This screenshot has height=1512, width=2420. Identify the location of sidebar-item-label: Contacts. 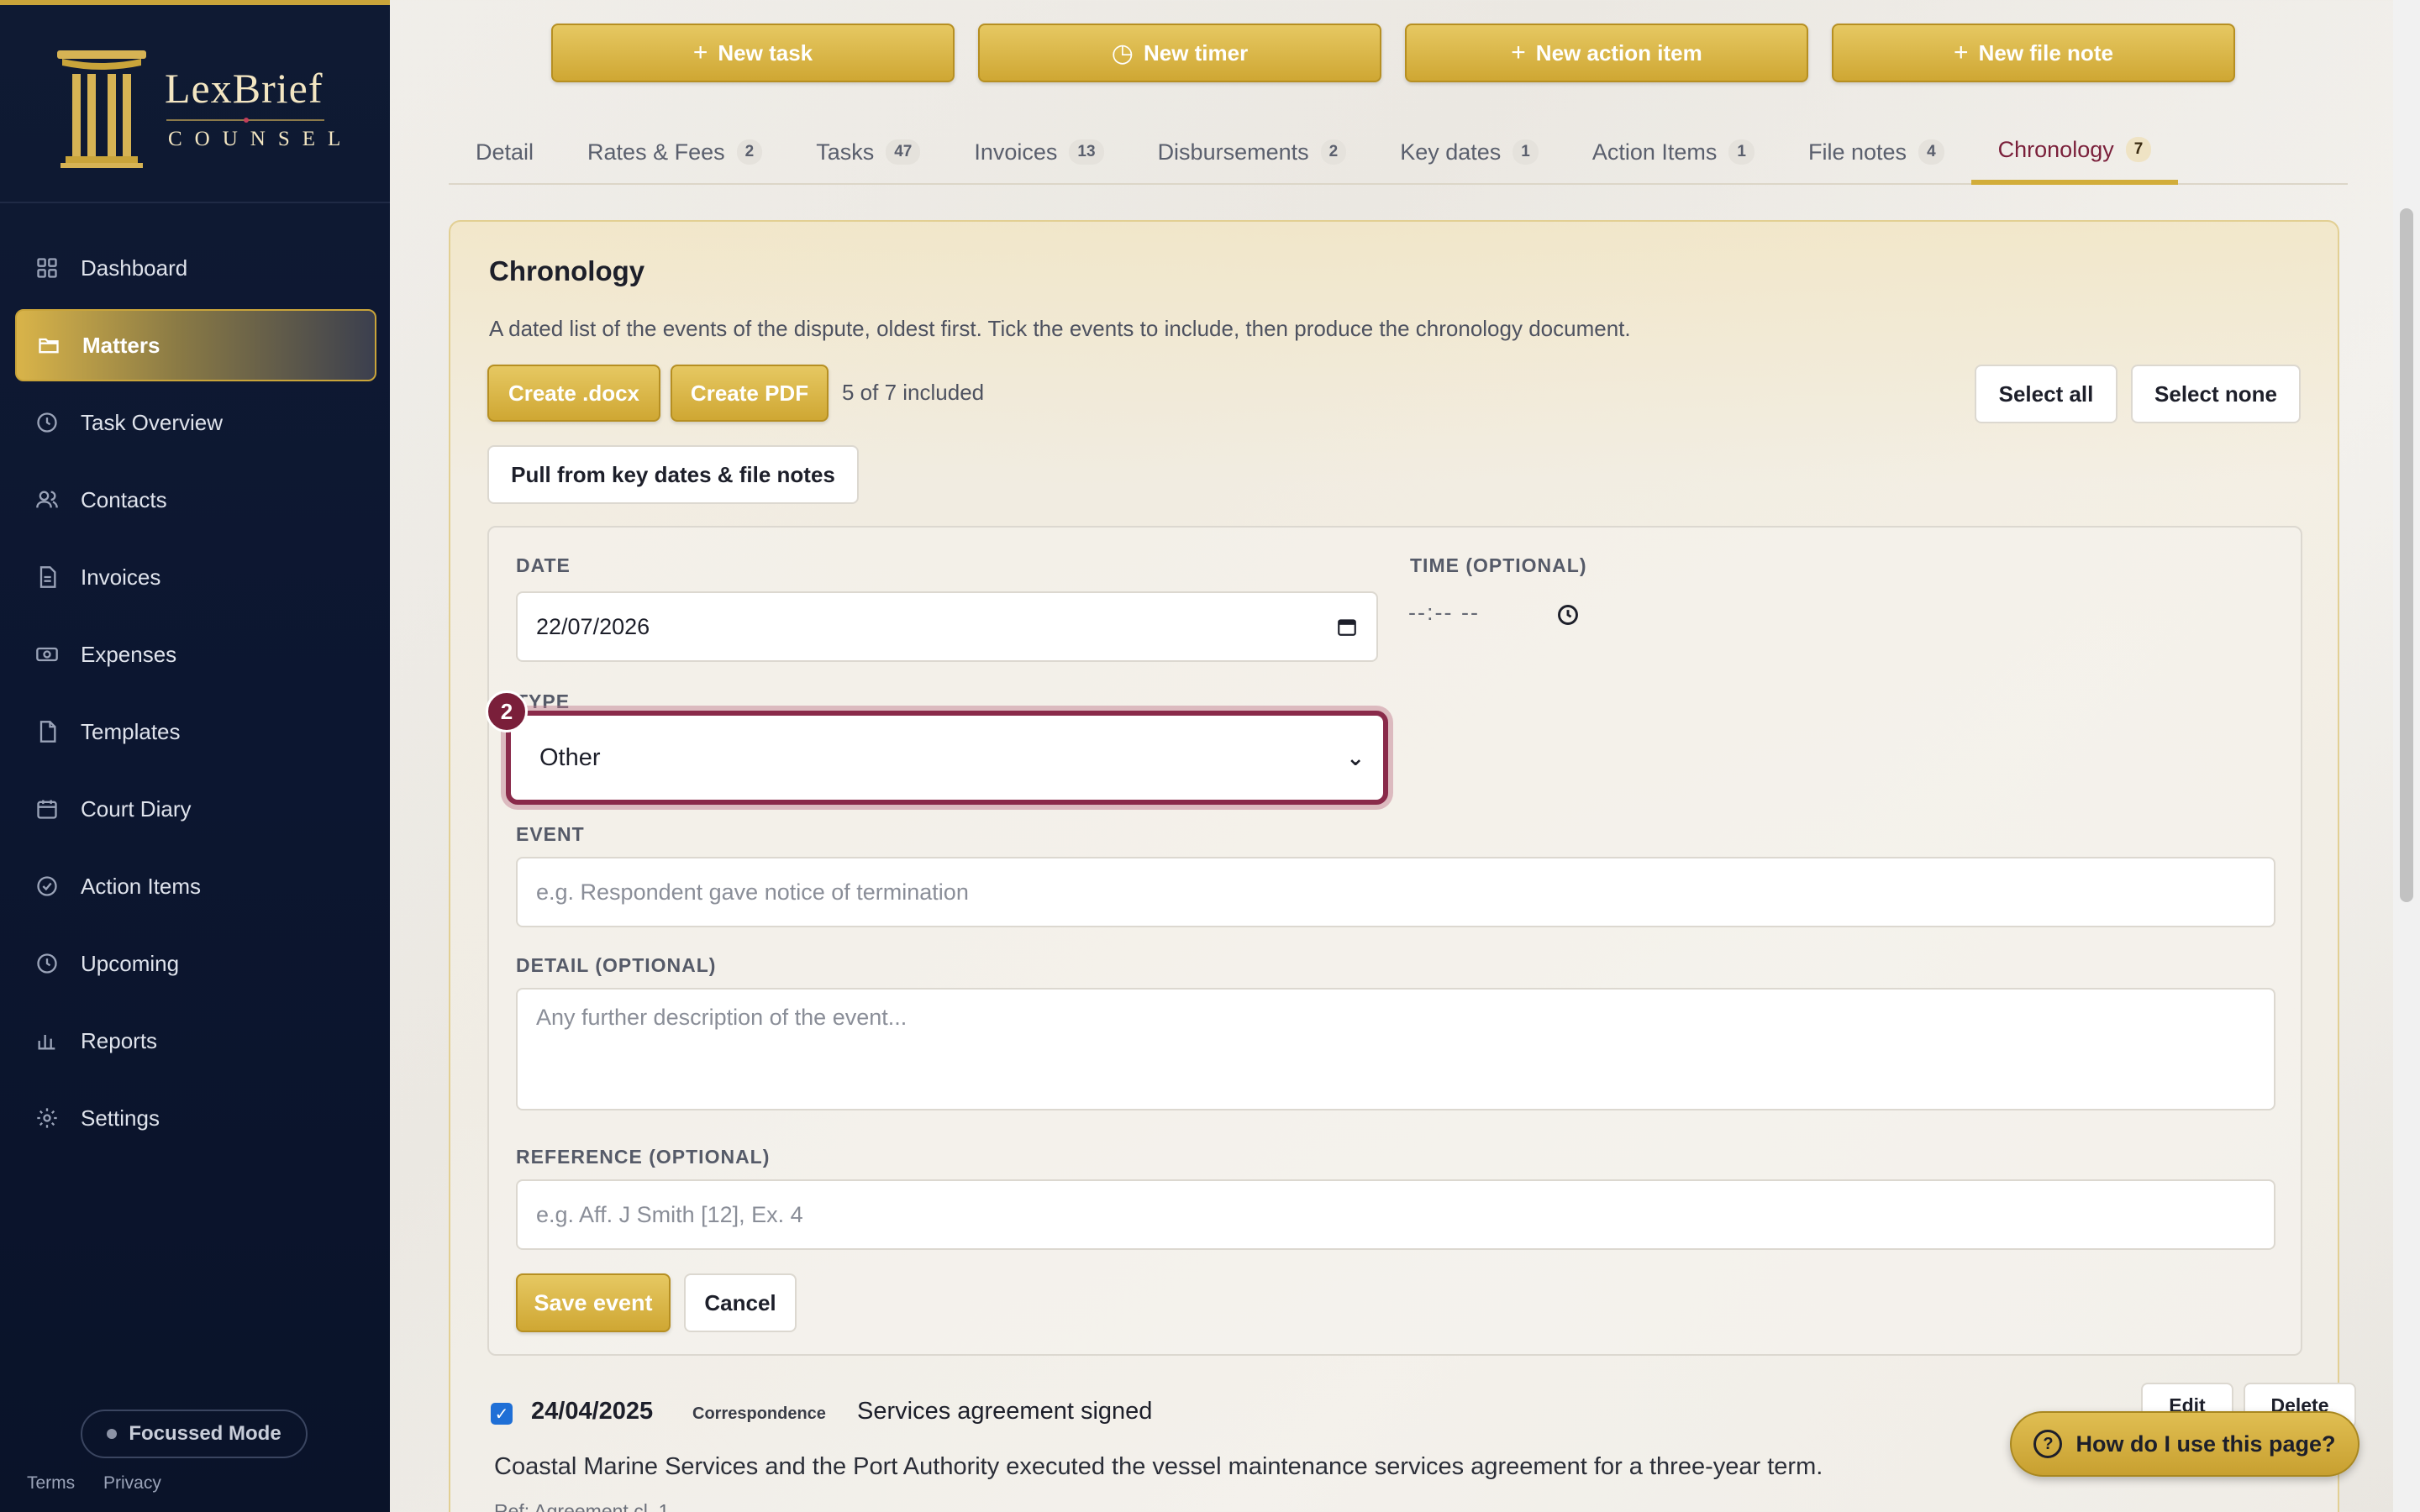
(124, 499).